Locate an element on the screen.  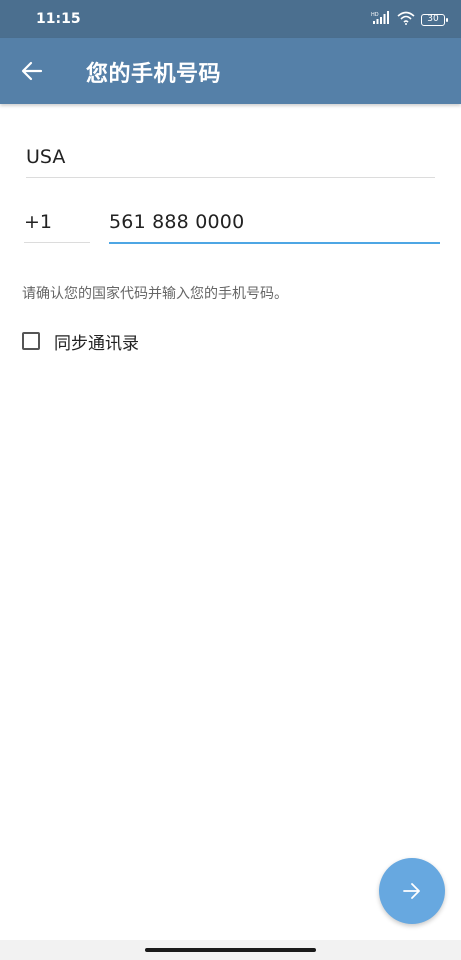
sync-contacts-row: 同步通讯录 is located at coordinates (80, 342).